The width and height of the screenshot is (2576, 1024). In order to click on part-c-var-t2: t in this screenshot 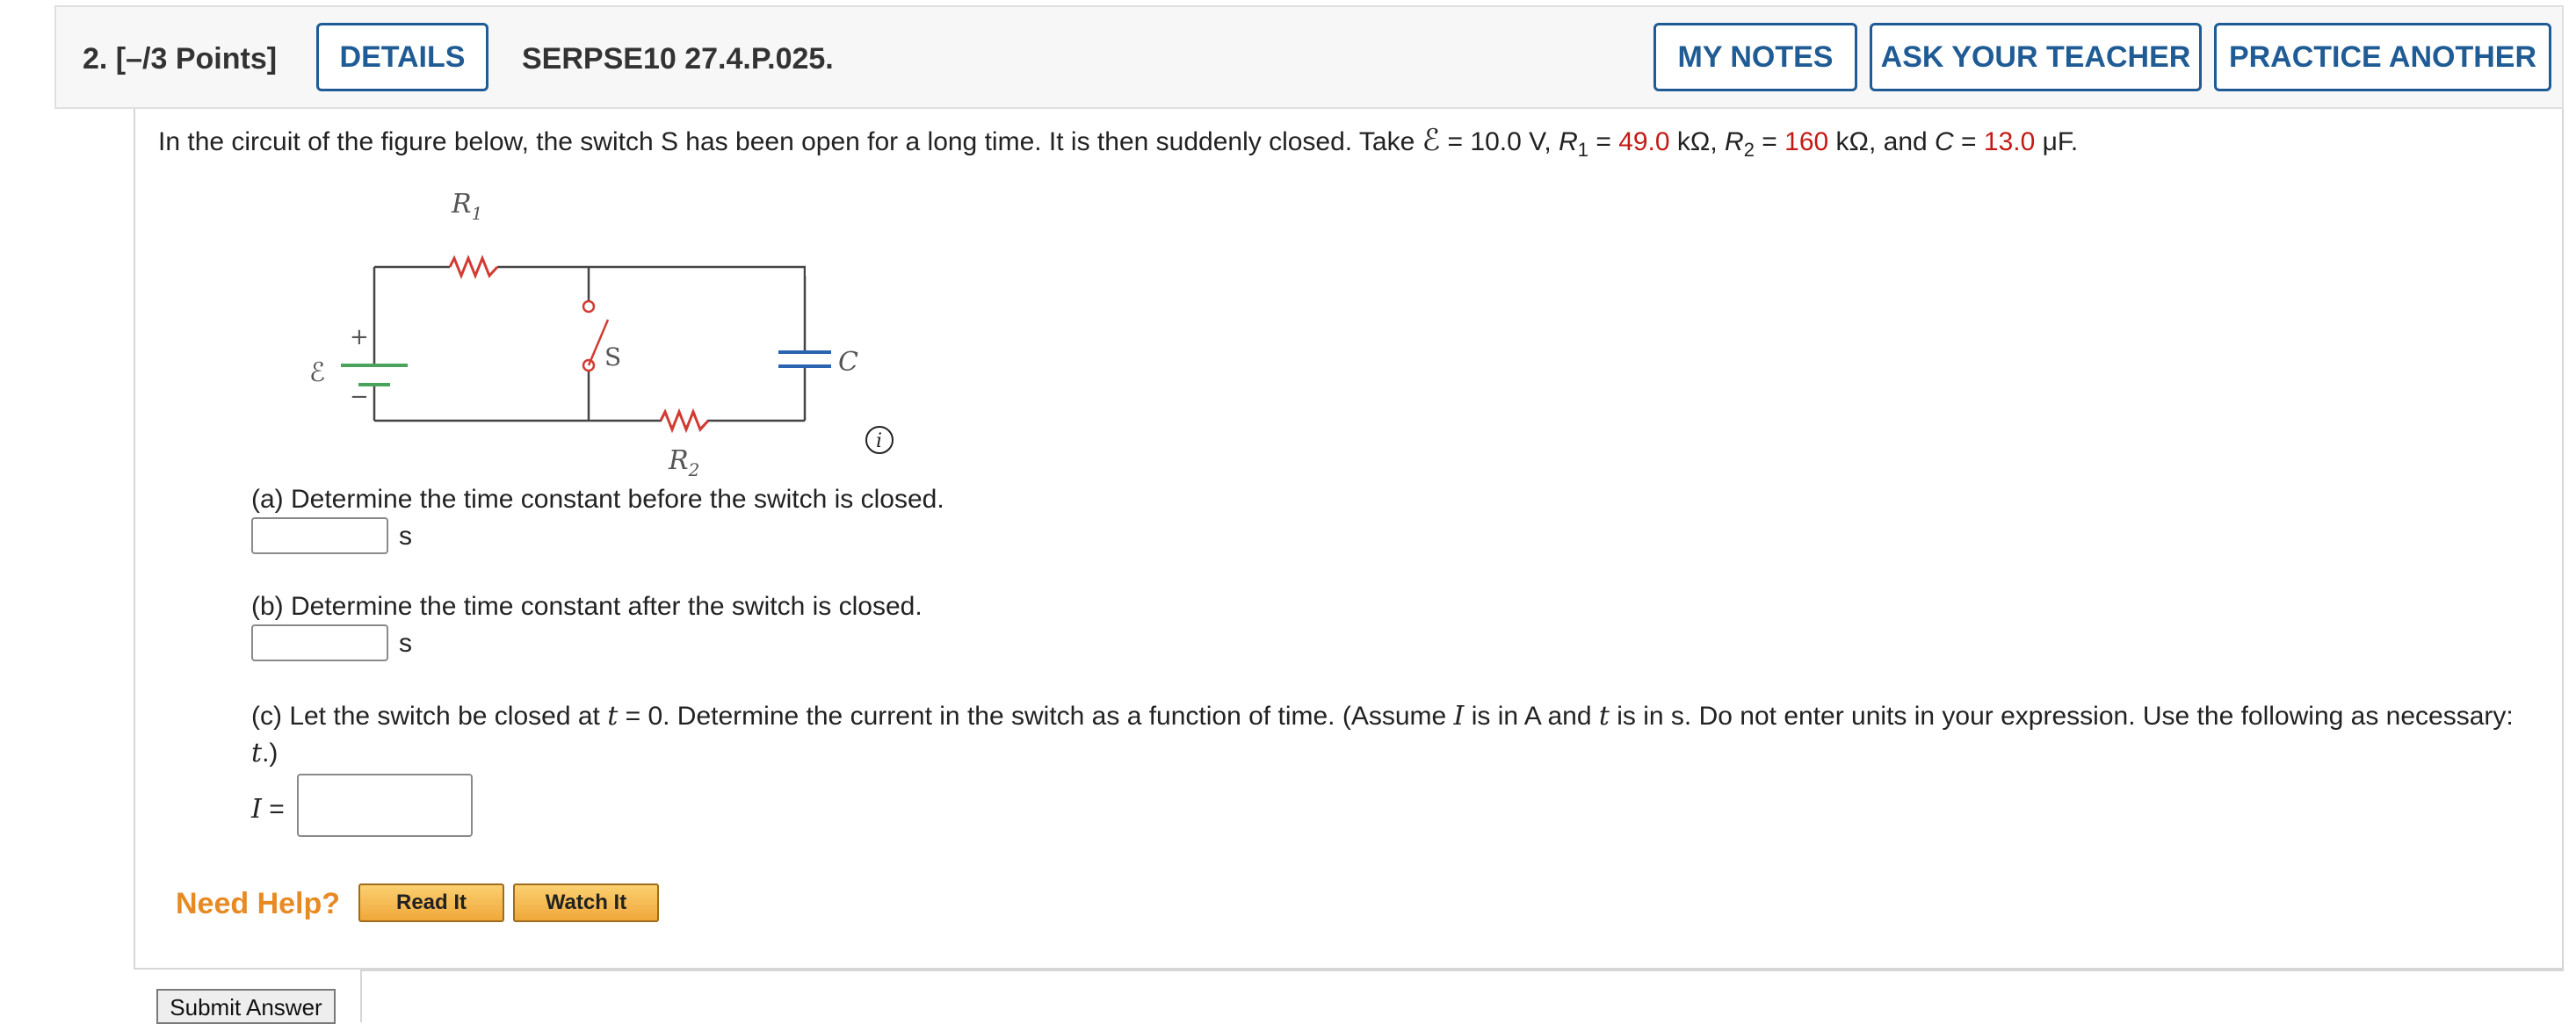, I will do `click(1604, 716)`.